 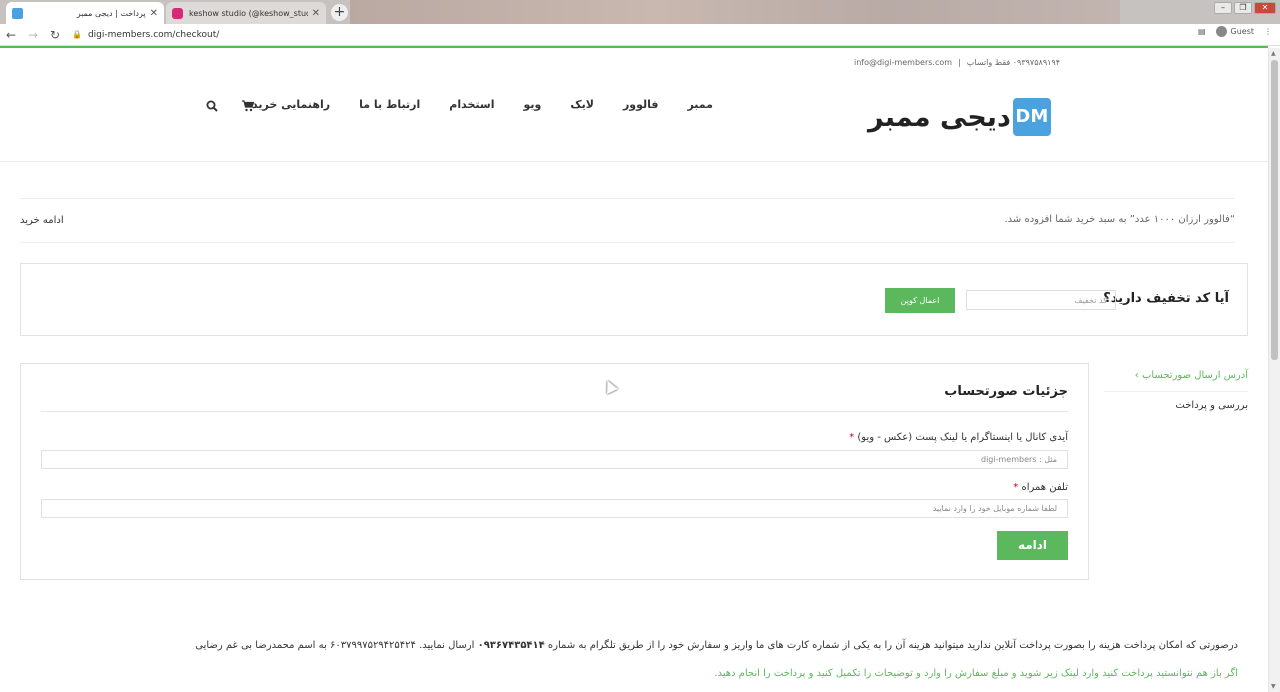 I want to click on coupon-input: کد تخفیف, so click(x=1041, y=300).